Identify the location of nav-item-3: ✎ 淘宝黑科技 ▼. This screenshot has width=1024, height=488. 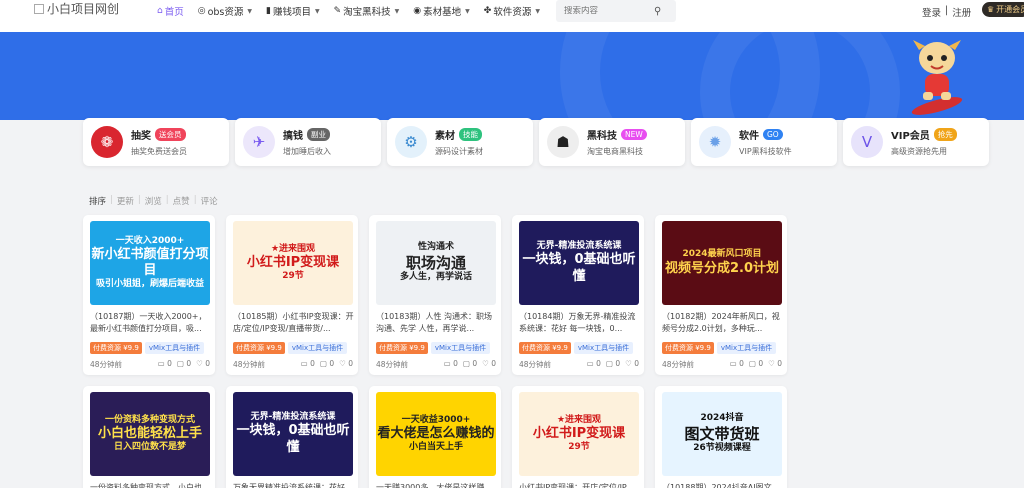
(367, 11).